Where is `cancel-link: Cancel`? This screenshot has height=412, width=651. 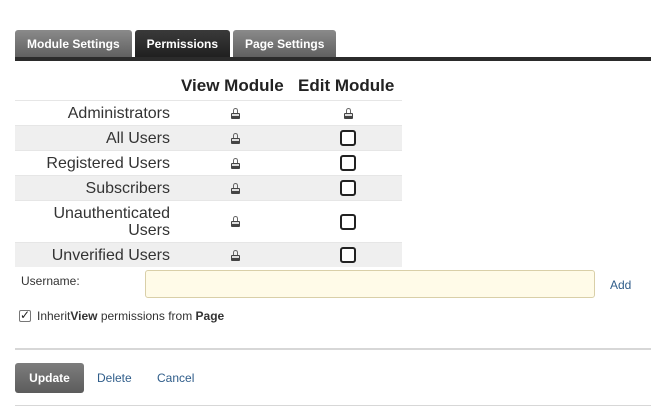
cancel-link: Cancel is located at coordinates (175, 378).